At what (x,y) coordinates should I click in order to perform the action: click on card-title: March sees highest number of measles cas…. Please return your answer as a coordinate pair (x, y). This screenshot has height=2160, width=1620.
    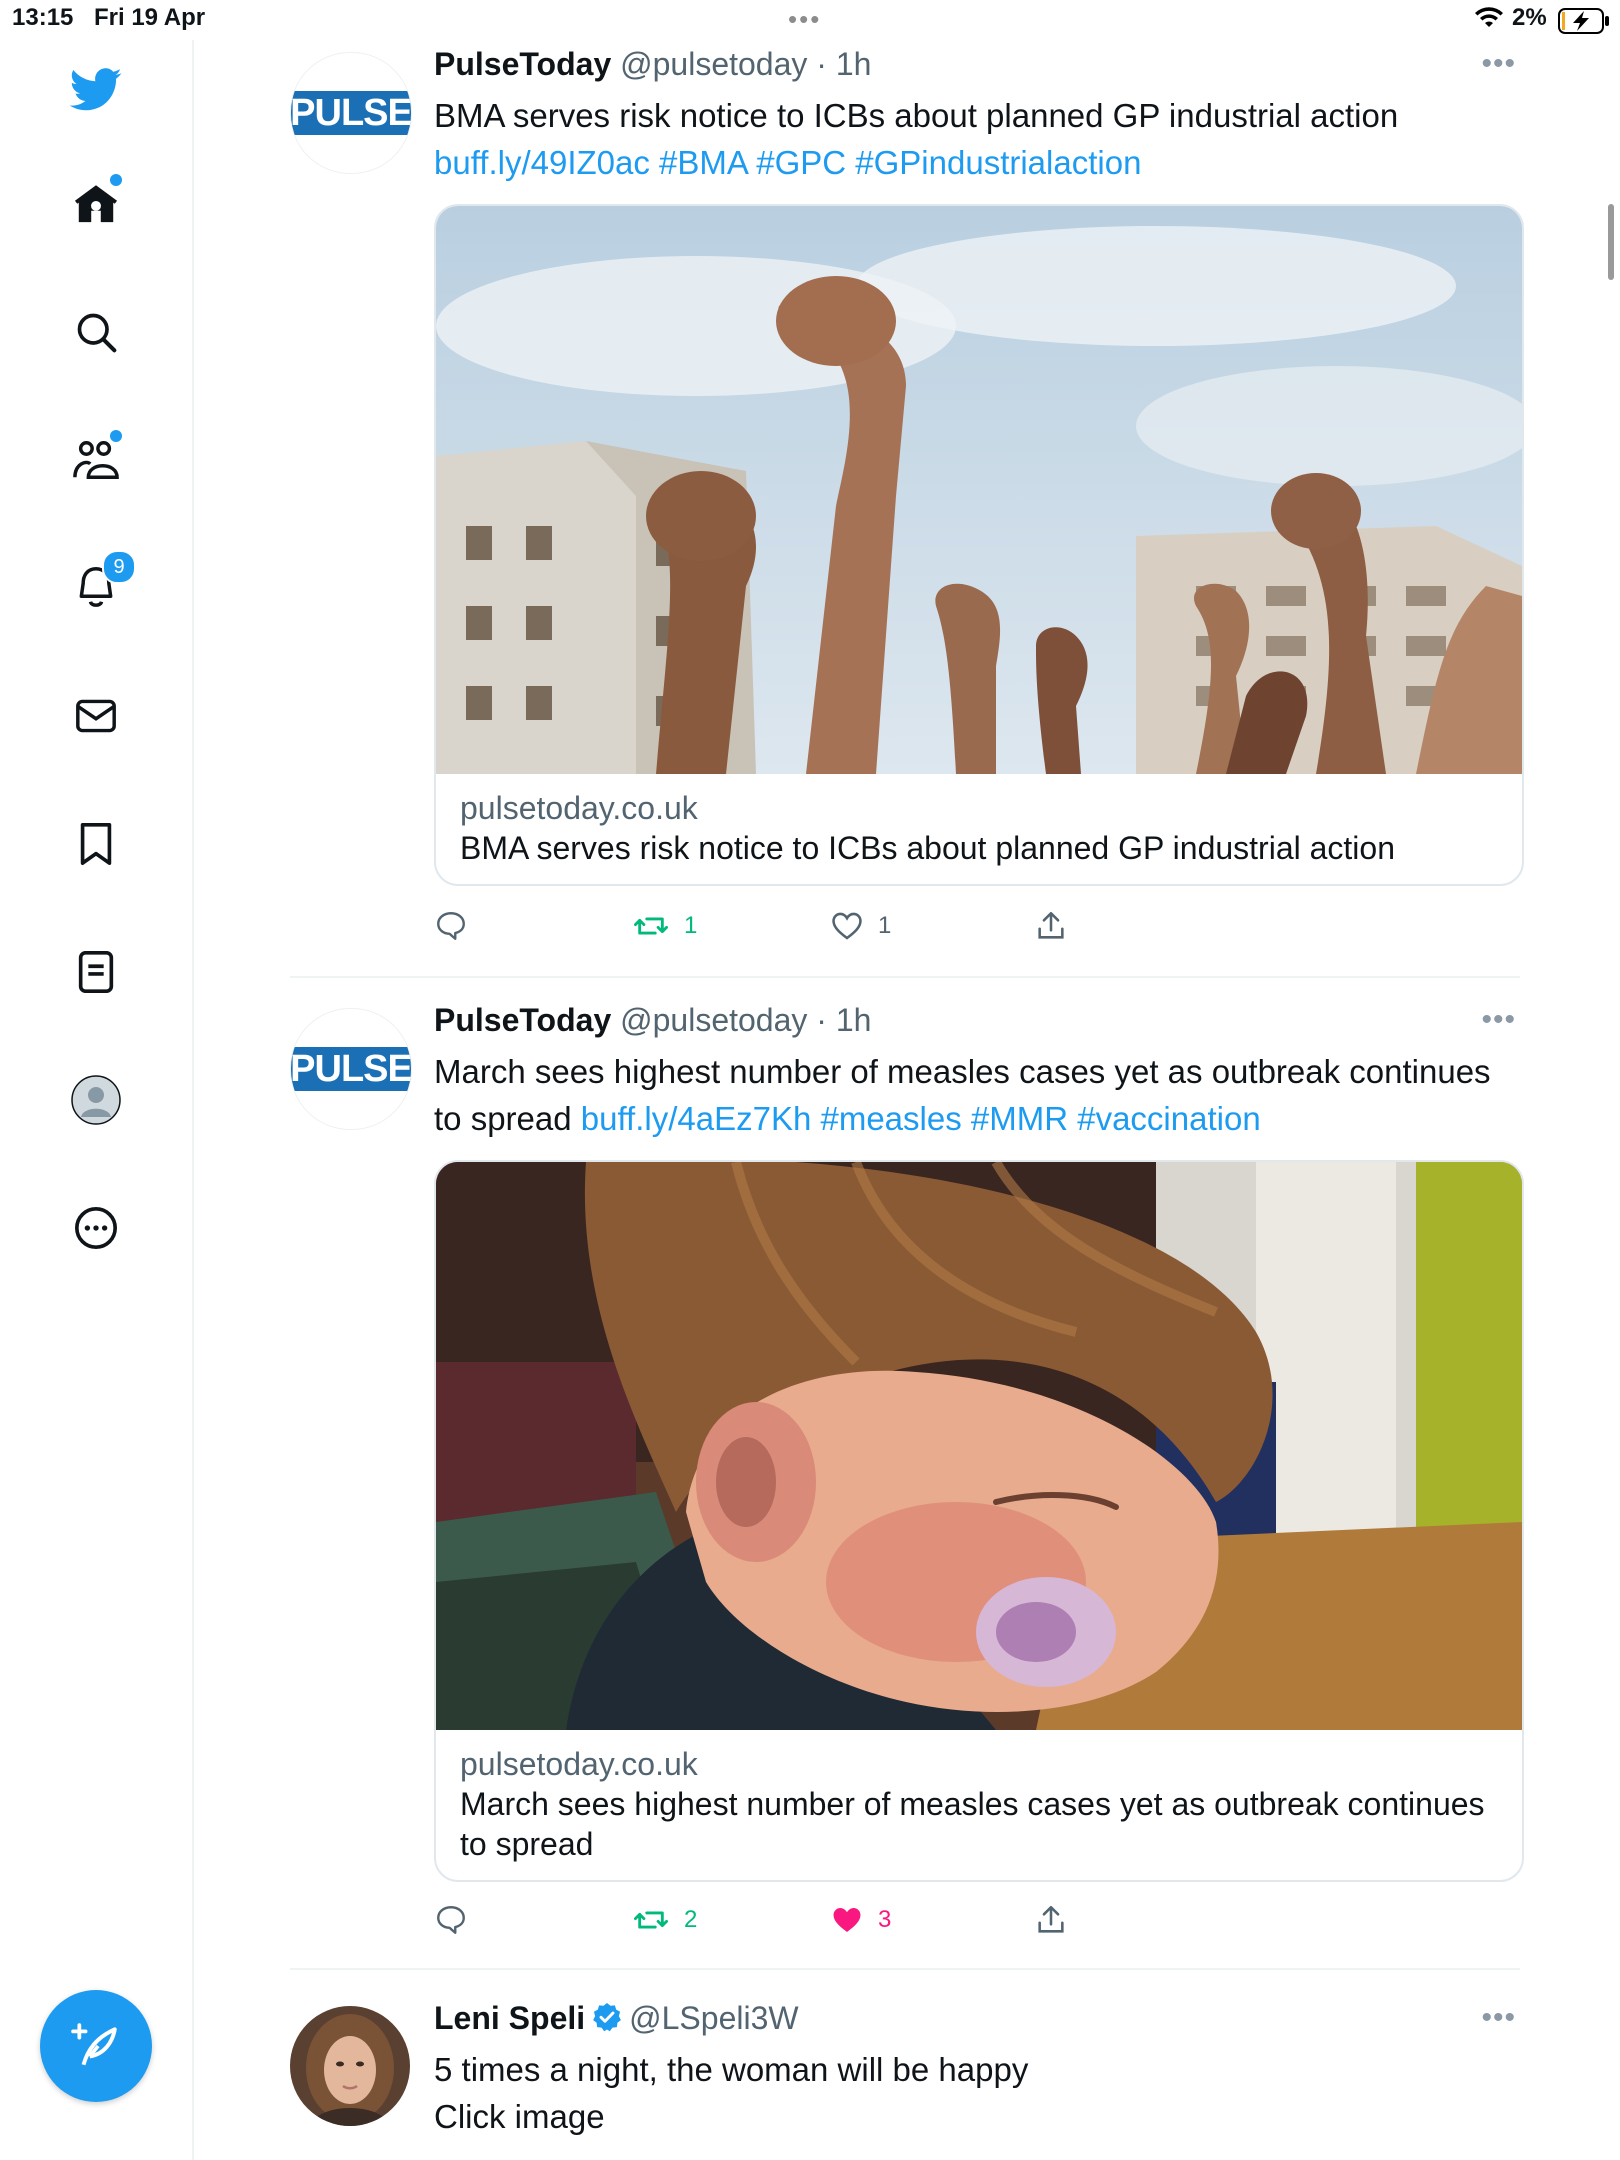
    Looking at the image, I should click on (972, 1824).